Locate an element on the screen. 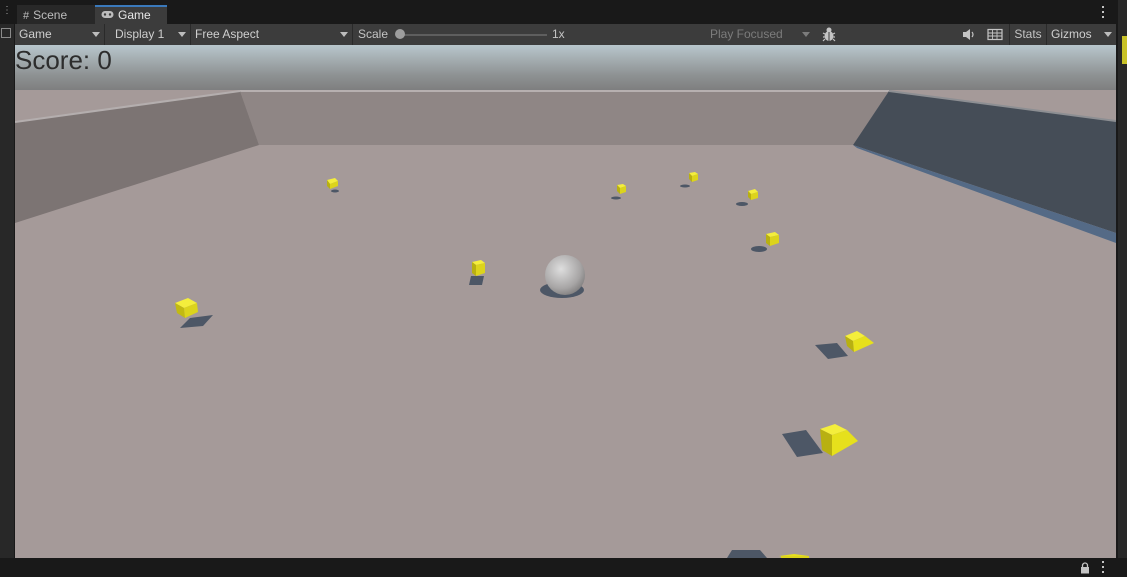 The image size is (1127, 577). scale-slider-track is located at coordinates (475, 35).